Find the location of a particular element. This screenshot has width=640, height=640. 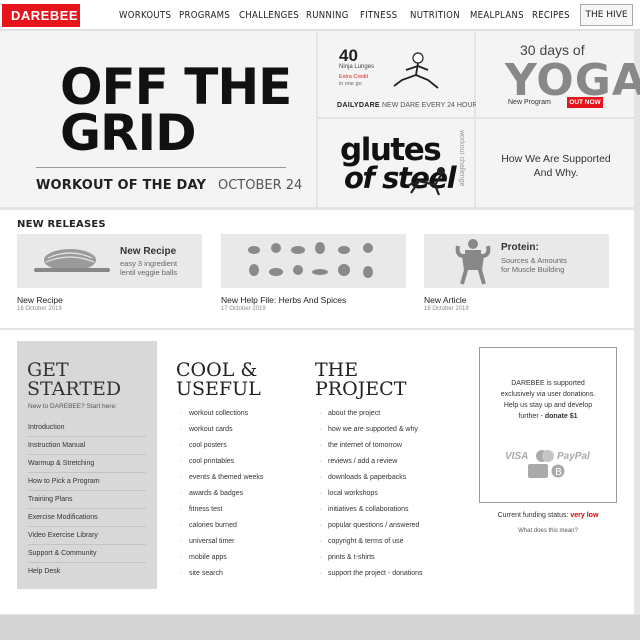

protein-img-heading: Protein: is located at coordinates (520, 247).